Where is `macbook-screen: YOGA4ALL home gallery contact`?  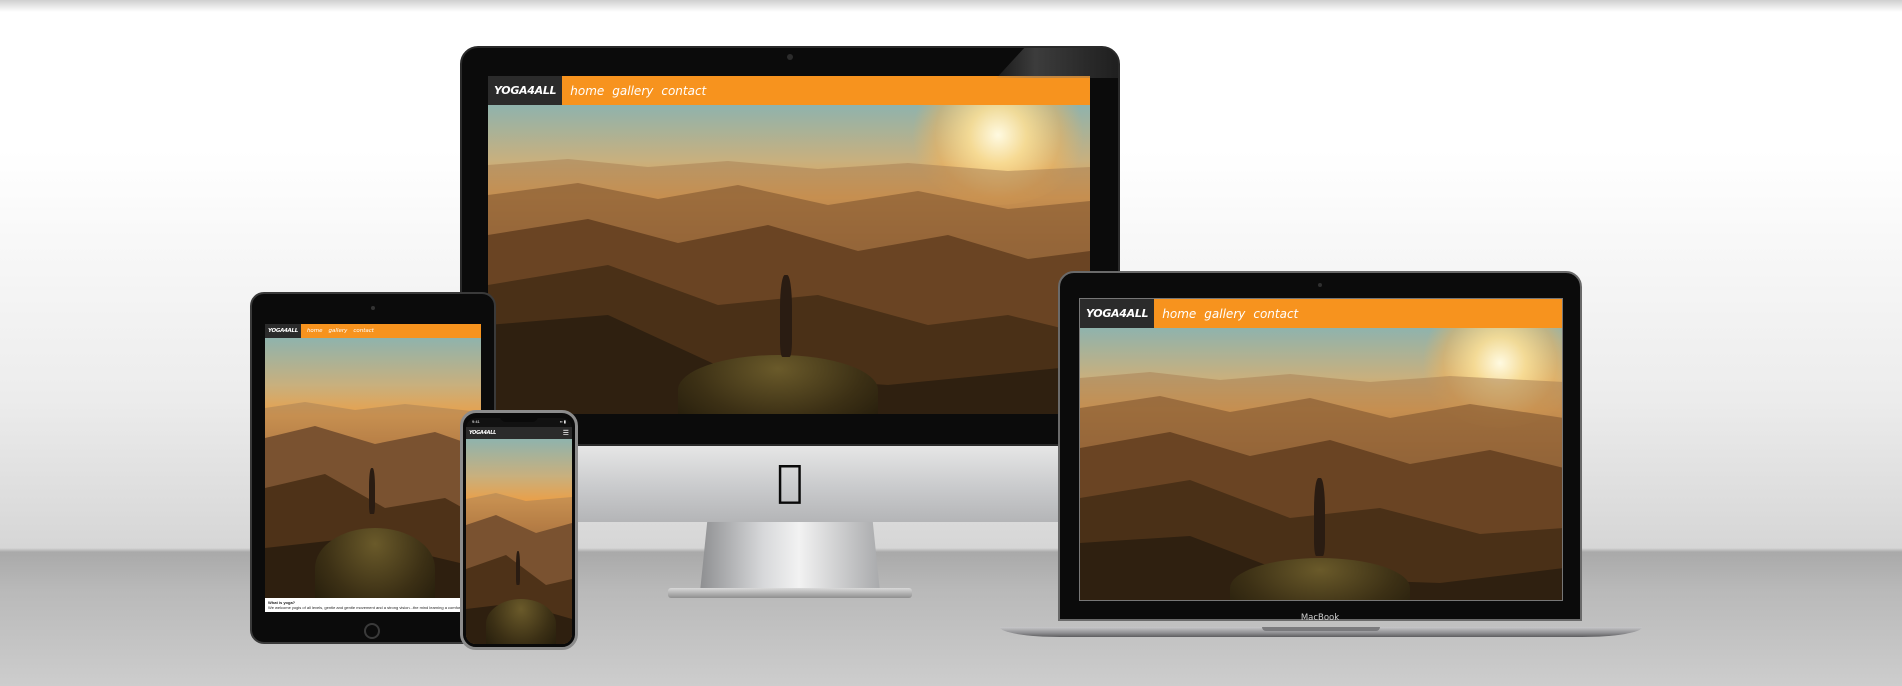 macbook-screen: YOGA4ALL home gallery contact is located at coordinates (1321, 449).